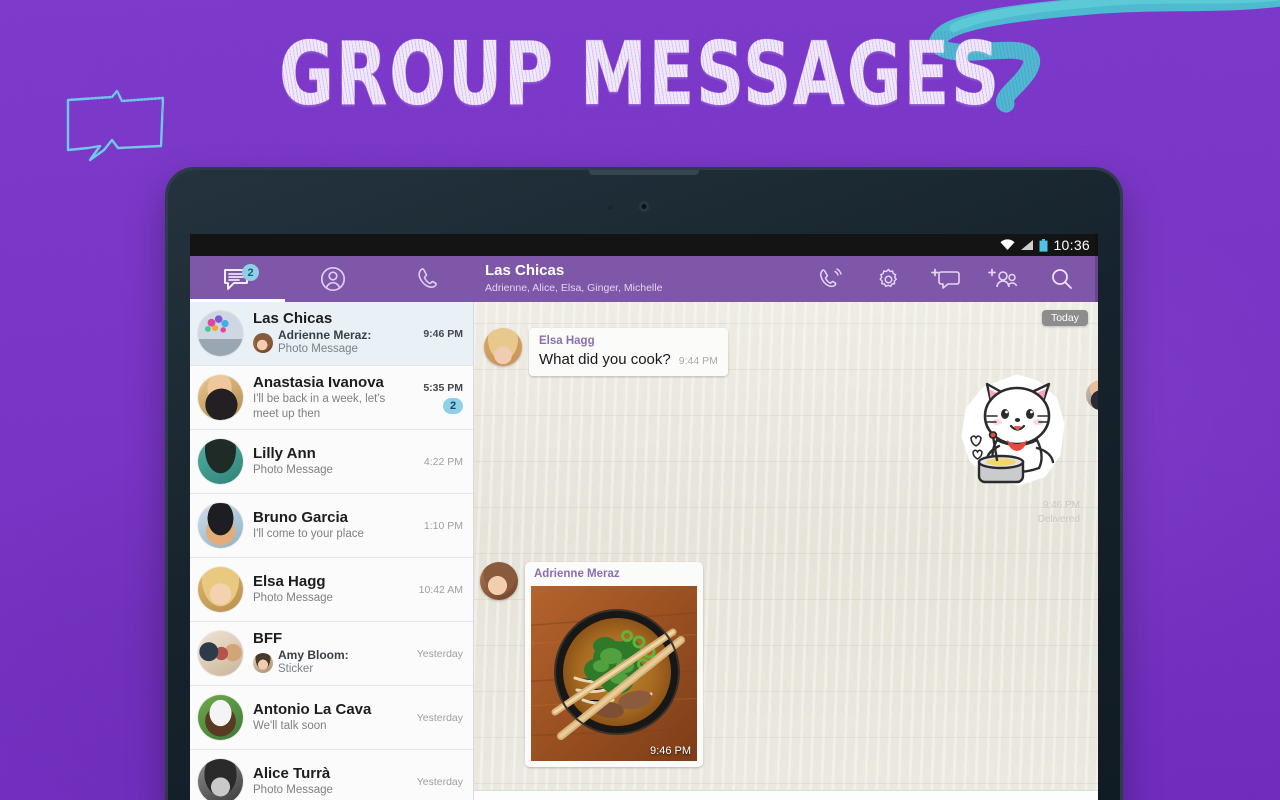 The height and width of the screenshot is (800, 1280). What do you see at coordinates (284, 454) in the screenshot?
I see `chat-item-name: Lilly Ann` at bounding box center [284, 454].